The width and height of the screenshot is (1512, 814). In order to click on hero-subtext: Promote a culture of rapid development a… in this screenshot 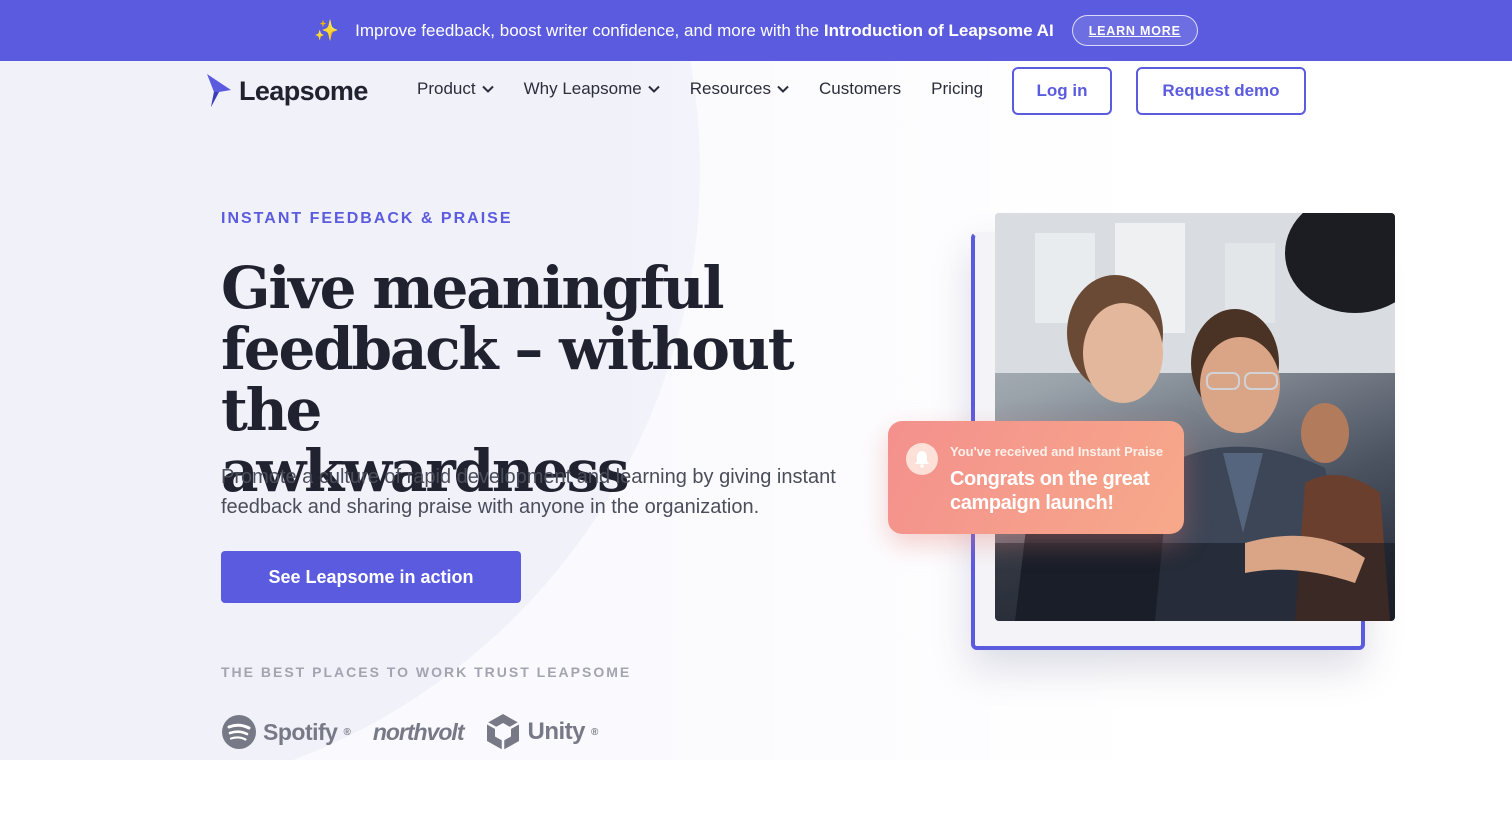, I will do `click(528, 492)`.